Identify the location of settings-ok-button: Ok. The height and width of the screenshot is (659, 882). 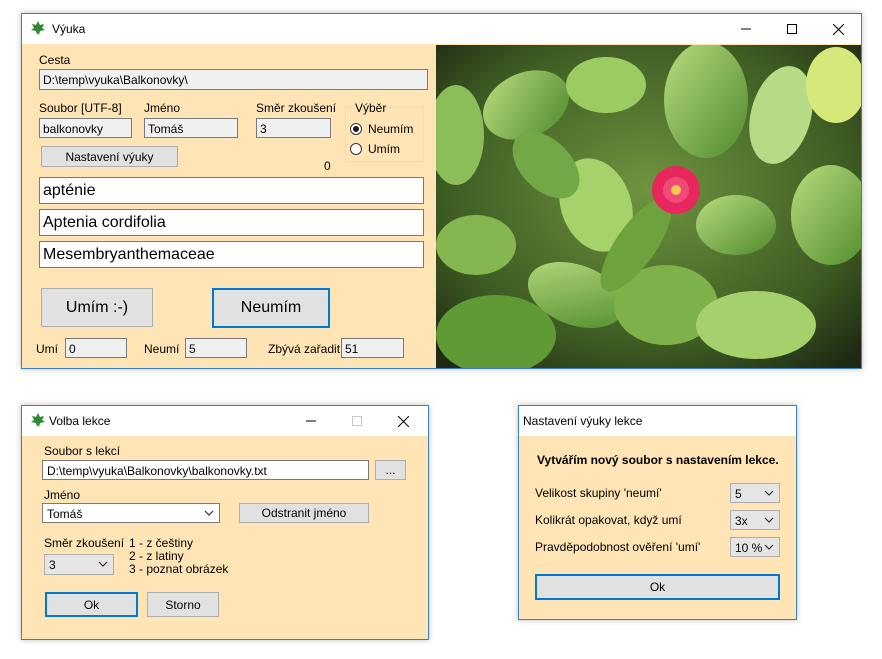
(657, 587).